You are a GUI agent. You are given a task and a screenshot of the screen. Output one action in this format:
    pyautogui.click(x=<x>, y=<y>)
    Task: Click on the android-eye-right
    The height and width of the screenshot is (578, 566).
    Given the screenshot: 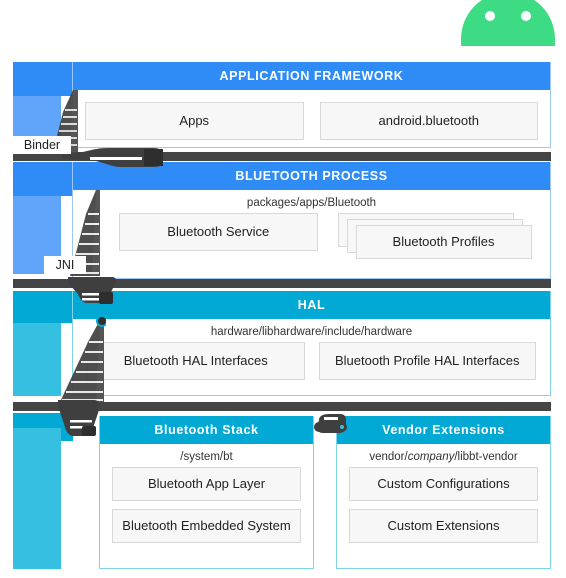 What is the action you would take?
    pyautogui.click(x=526, y=16)
    